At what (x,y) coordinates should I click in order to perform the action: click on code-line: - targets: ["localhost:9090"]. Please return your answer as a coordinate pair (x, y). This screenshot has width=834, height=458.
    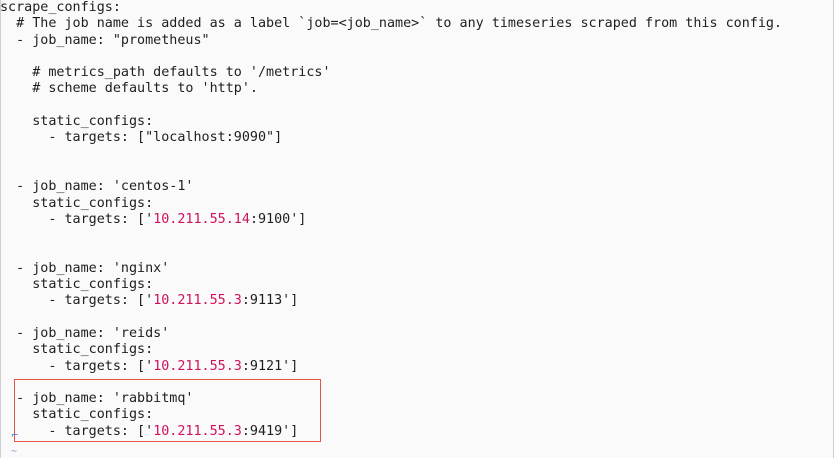
    Looking at the image, I should click on (417, 138).